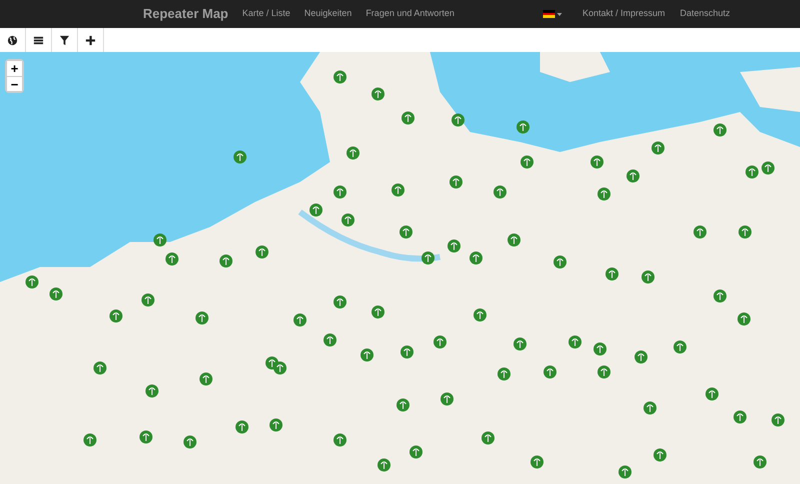  I want to click on filter-icon, so click(64, 40).